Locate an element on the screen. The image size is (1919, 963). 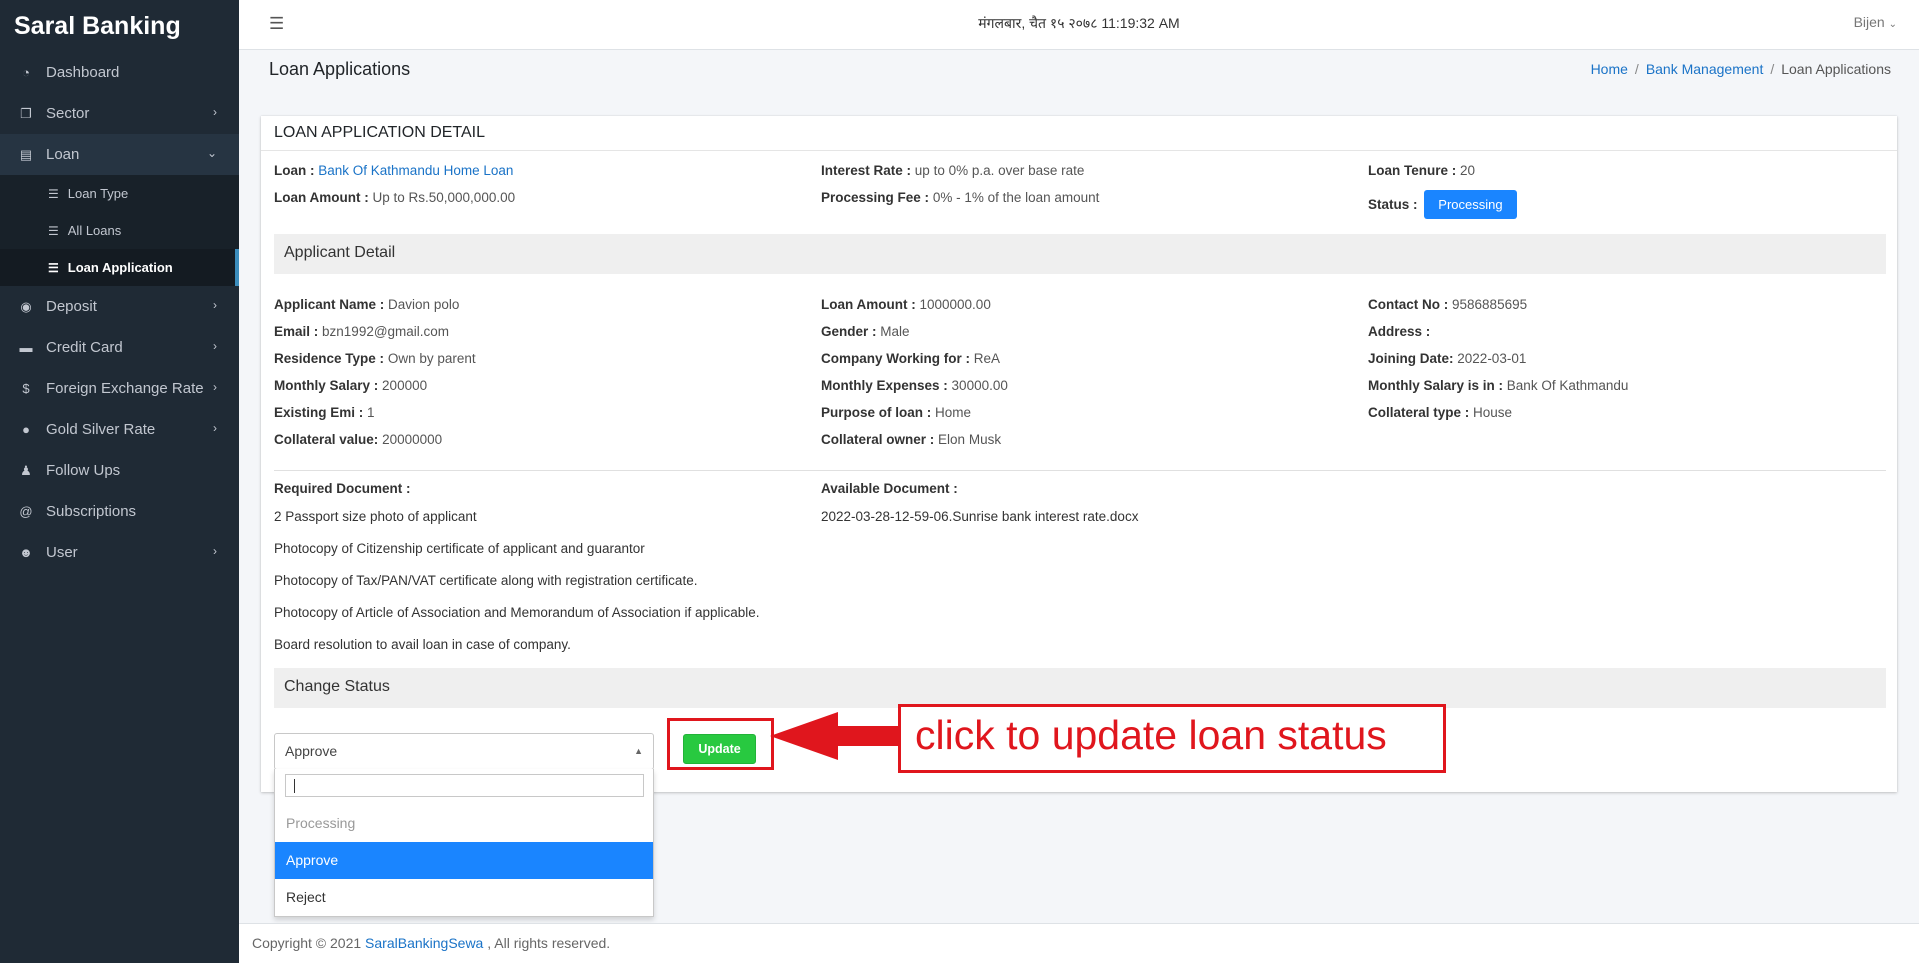
sidebar-subitem-label: Loan Application is located at coordinates (120, 267).